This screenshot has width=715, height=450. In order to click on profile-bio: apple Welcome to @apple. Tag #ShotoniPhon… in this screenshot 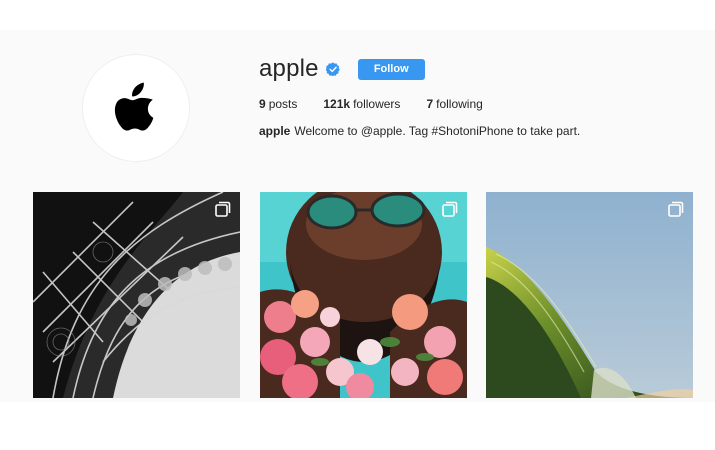, I will do `click(479, 131)`.